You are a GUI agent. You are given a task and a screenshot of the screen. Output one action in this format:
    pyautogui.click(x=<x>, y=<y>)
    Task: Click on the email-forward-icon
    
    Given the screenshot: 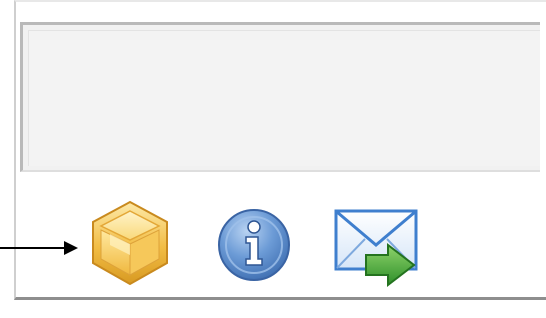 What is the action you would take?
    pyautogui.click(x=376, y=248)
    